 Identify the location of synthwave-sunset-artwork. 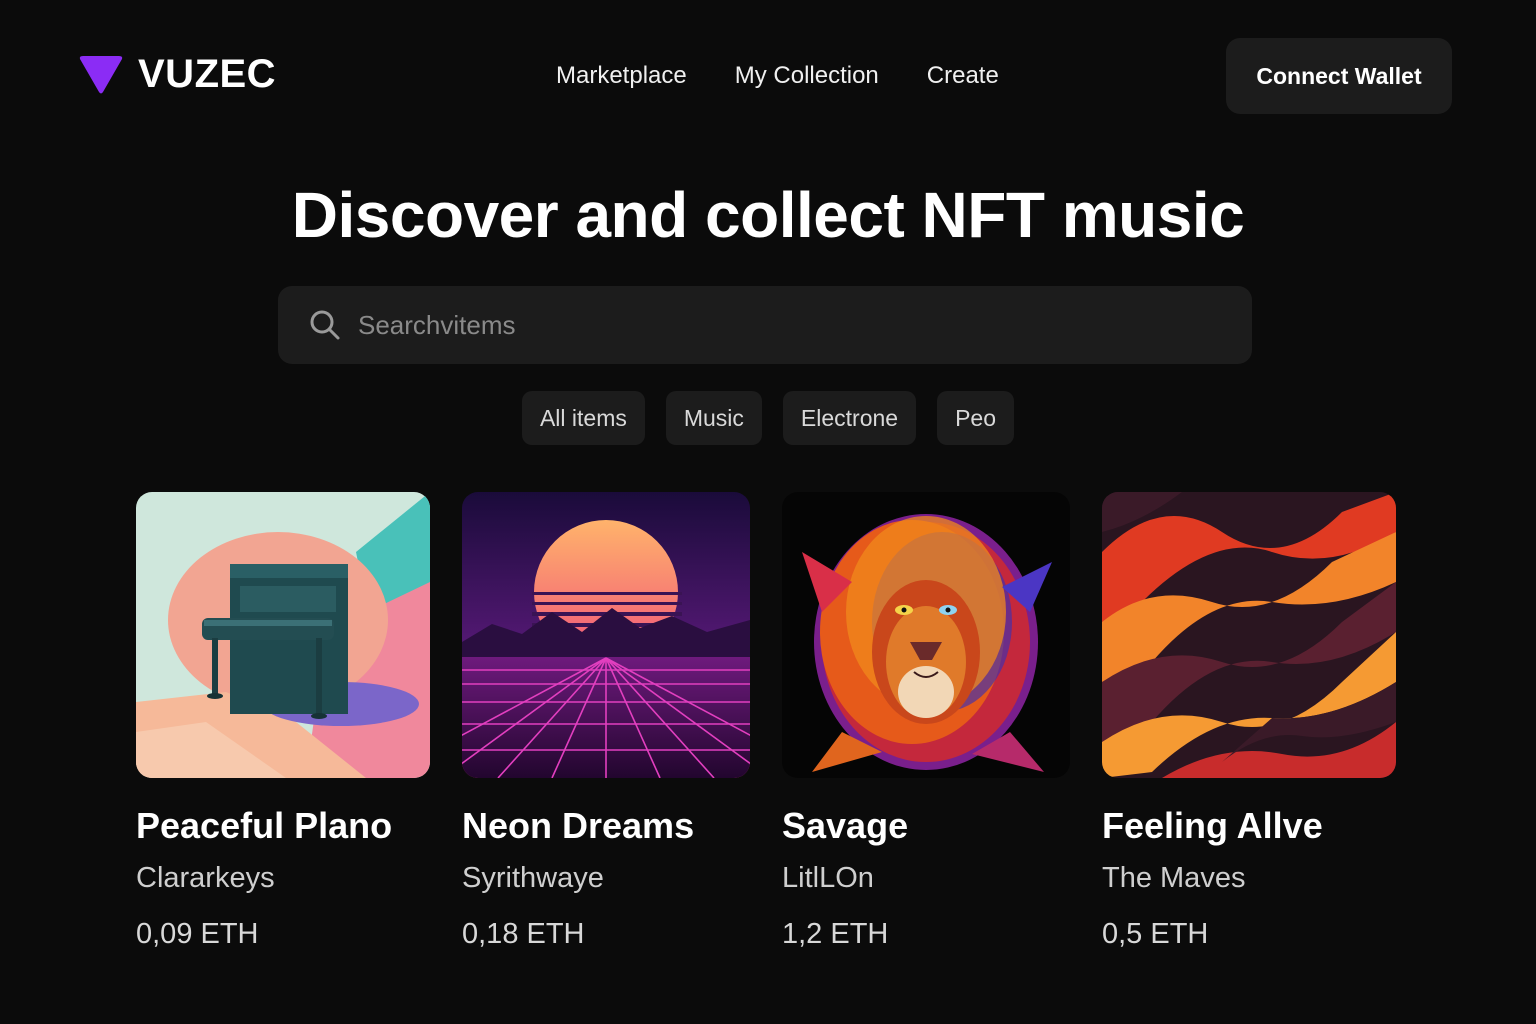
(606, 635).